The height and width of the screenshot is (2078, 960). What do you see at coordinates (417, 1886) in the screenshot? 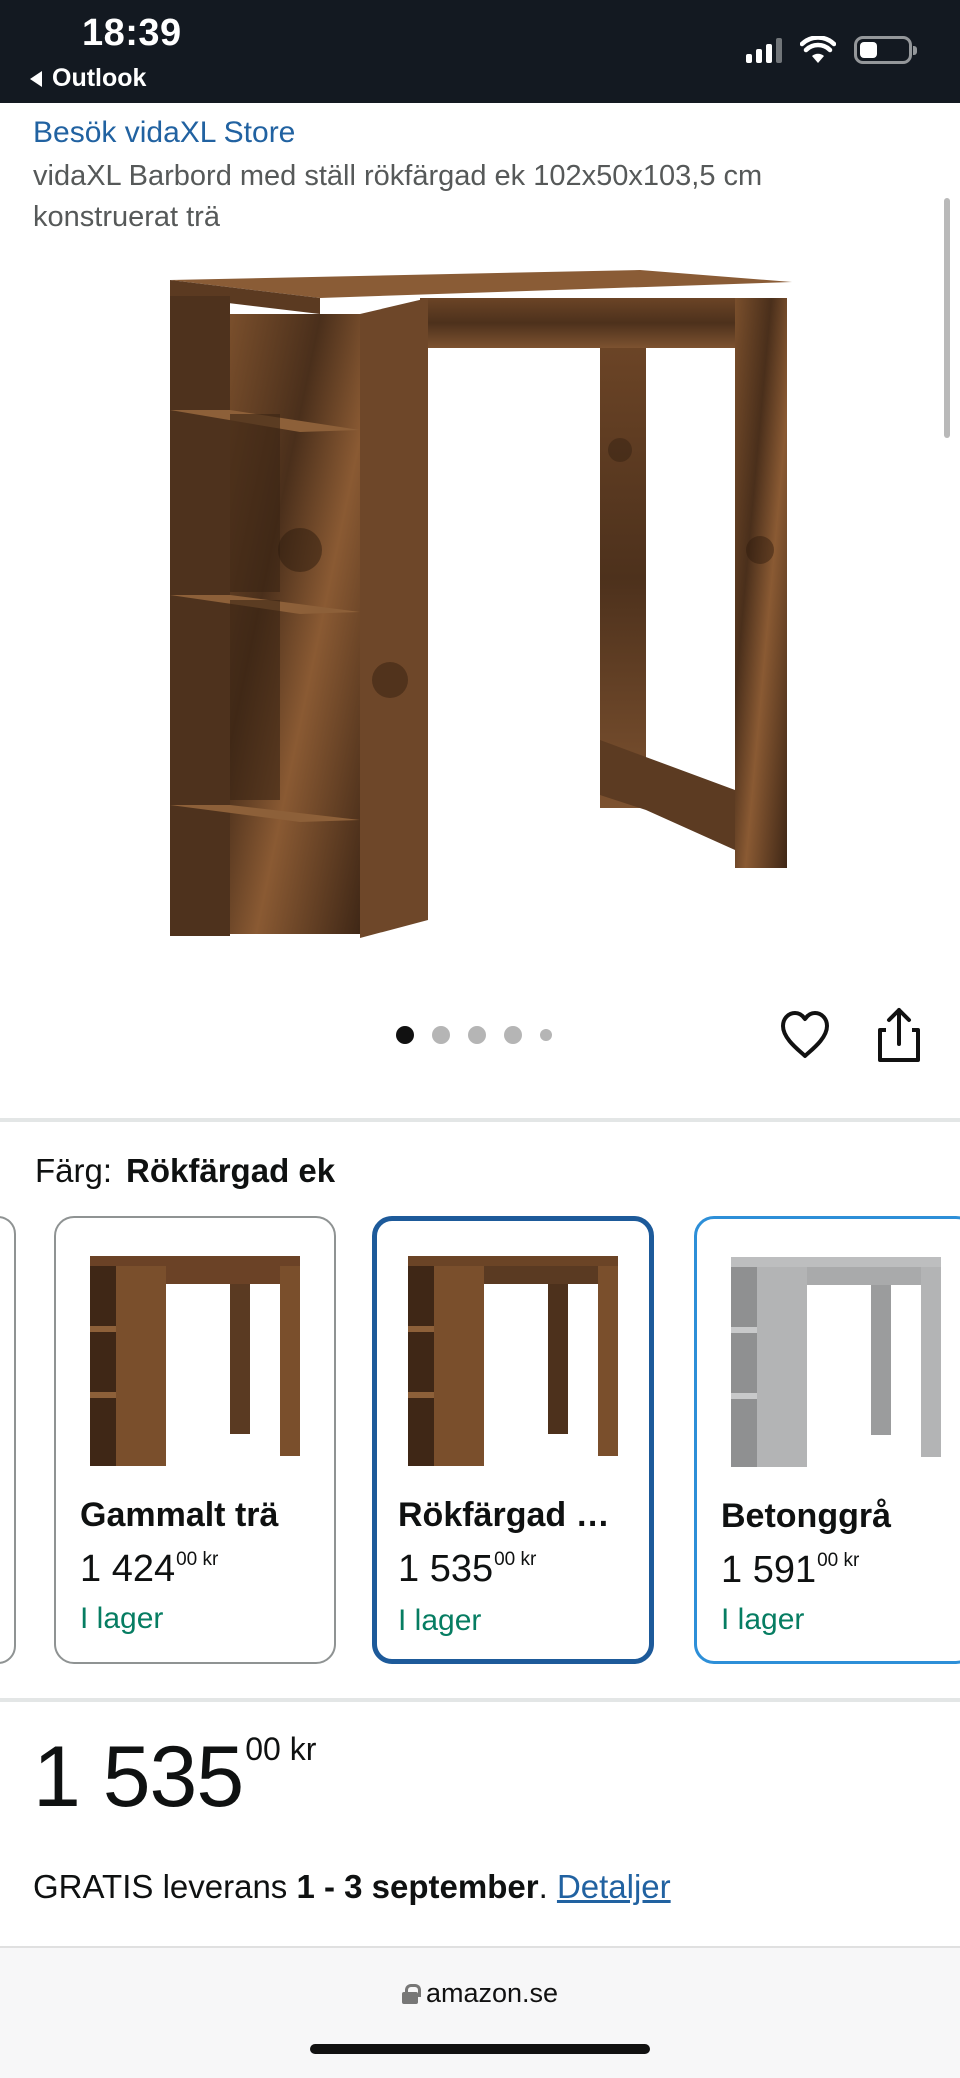
I see `delivery-dates: 1 - 3 september` at bounding box center [417, 1886].